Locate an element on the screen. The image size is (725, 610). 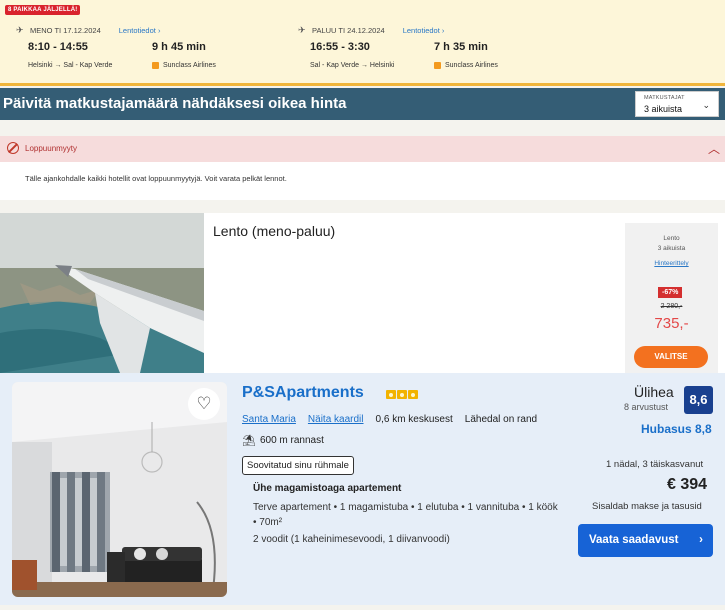
location-link: Santa Maria is located at coordinates (269, 419).